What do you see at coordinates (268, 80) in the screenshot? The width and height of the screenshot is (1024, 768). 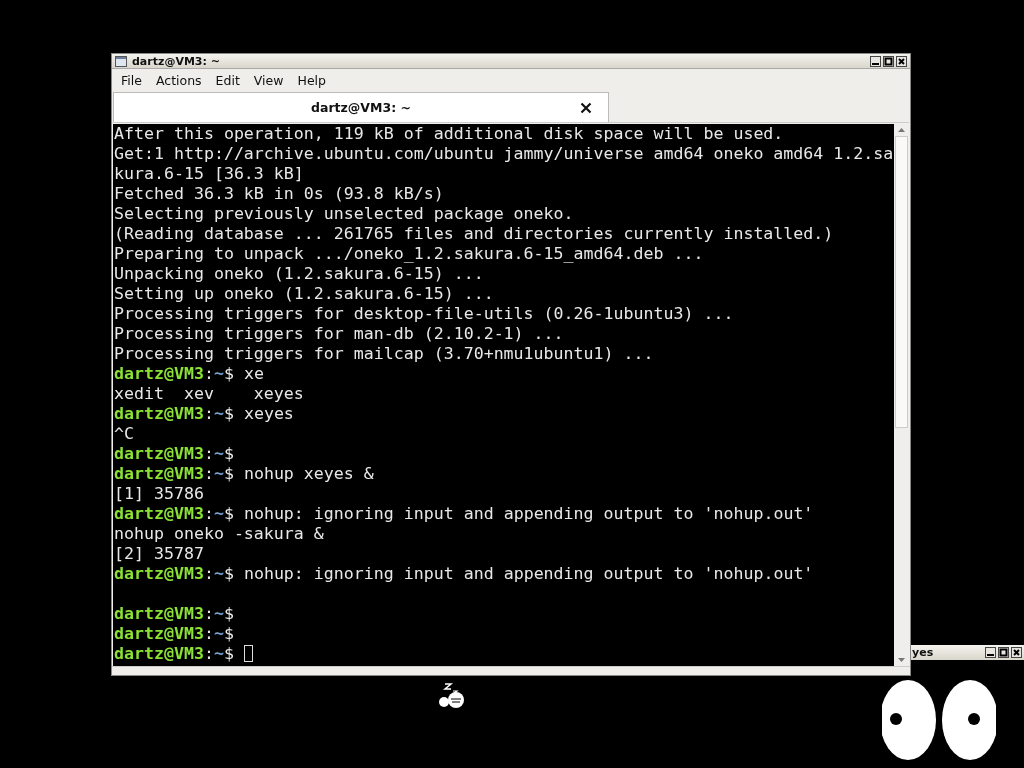 I see `menu-item: View` at bounding box center [268, 80].